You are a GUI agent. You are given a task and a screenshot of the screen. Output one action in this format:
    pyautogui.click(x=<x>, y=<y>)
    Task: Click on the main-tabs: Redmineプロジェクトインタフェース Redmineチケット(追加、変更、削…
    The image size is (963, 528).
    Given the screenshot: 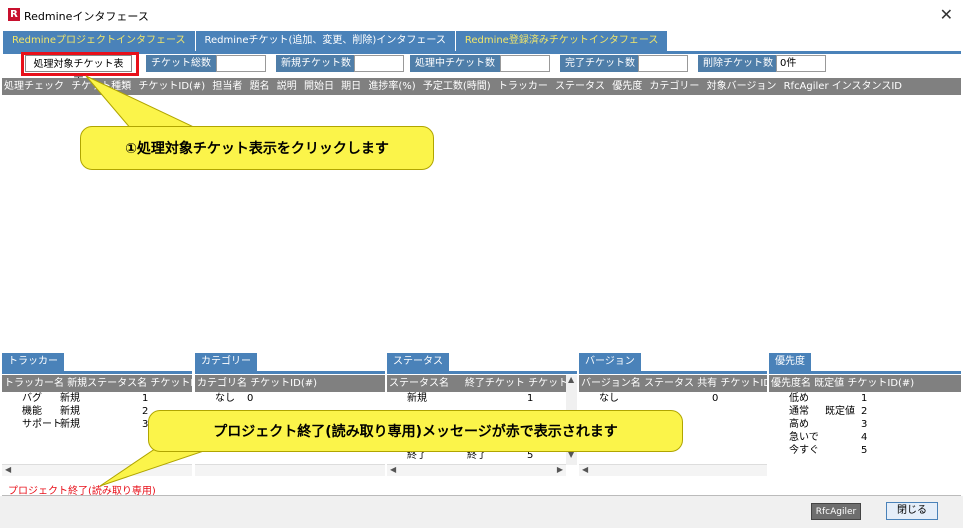 What is the action you would take?
    pyautogui.click(x=336, y=41)
    